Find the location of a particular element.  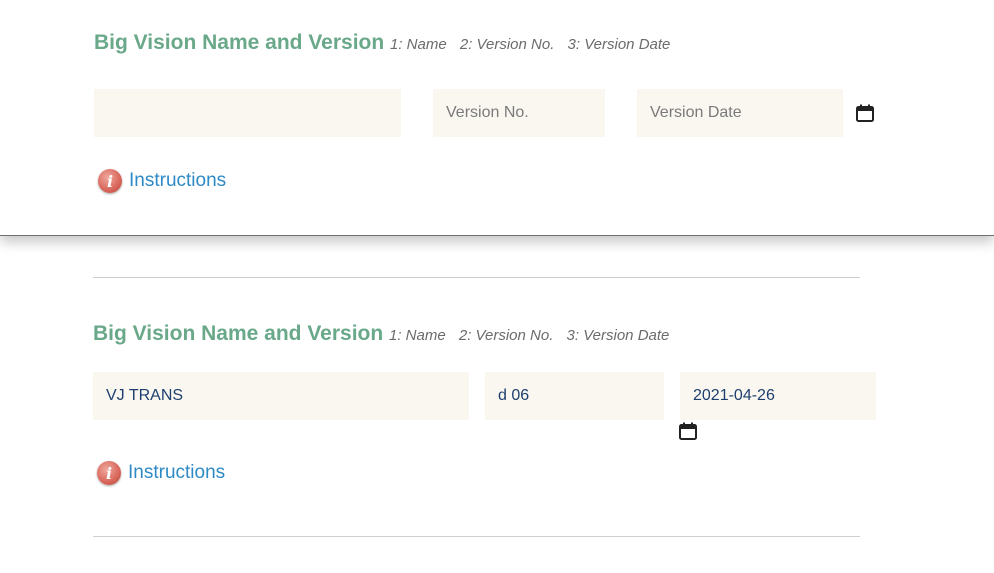

divider-bottom is located at coordinates (476, 536).